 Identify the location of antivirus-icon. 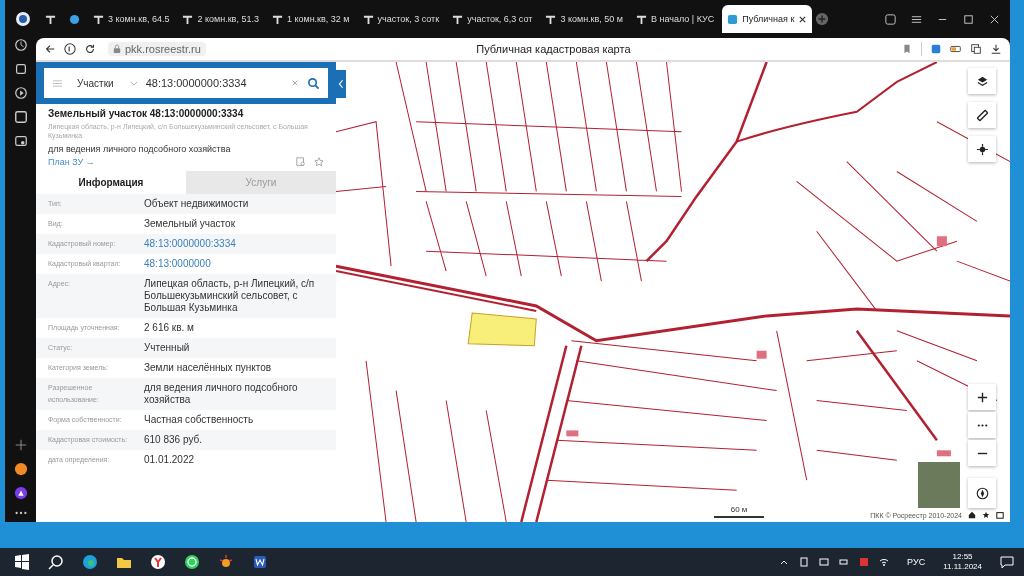
(864, 562).